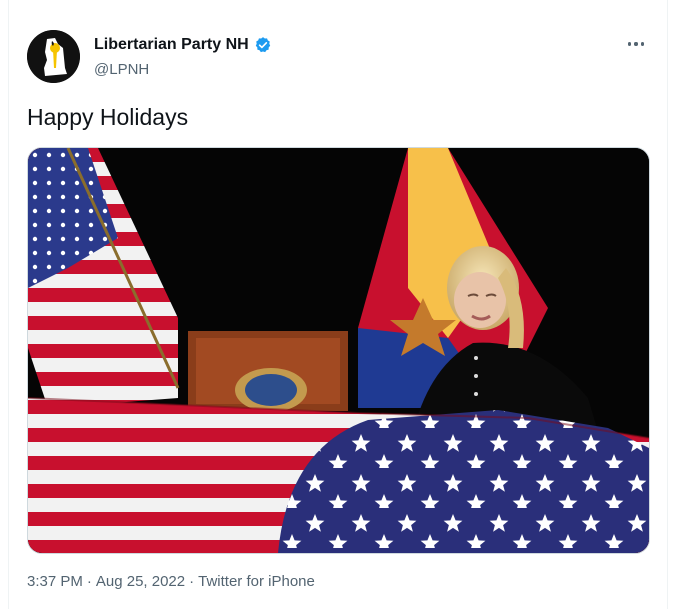 The height and width of the screenshot is (609, 685). What do you see at coordinates (108, 117) in the screenshot?
I see `tweet-text: Happy Holidays` at bounding box center [108, 117].